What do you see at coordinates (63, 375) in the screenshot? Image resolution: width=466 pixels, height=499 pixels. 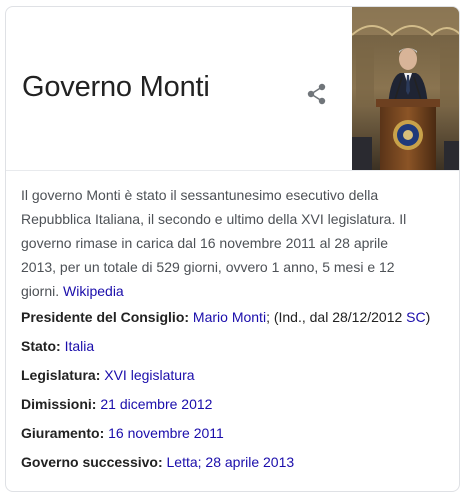 I see `fact-label: Legislatura:` at bounding box center [63, 375].